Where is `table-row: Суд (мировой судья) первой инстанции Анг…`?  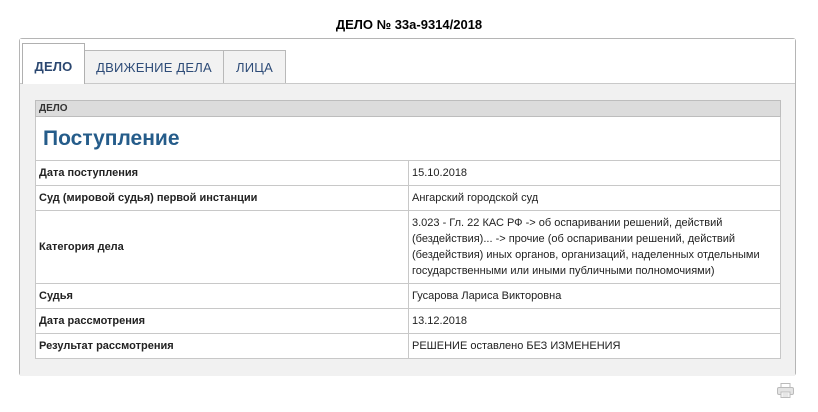 table-row: Суд (мировой судья) первой инстанции Анг… is located at coordinates (408, 198).